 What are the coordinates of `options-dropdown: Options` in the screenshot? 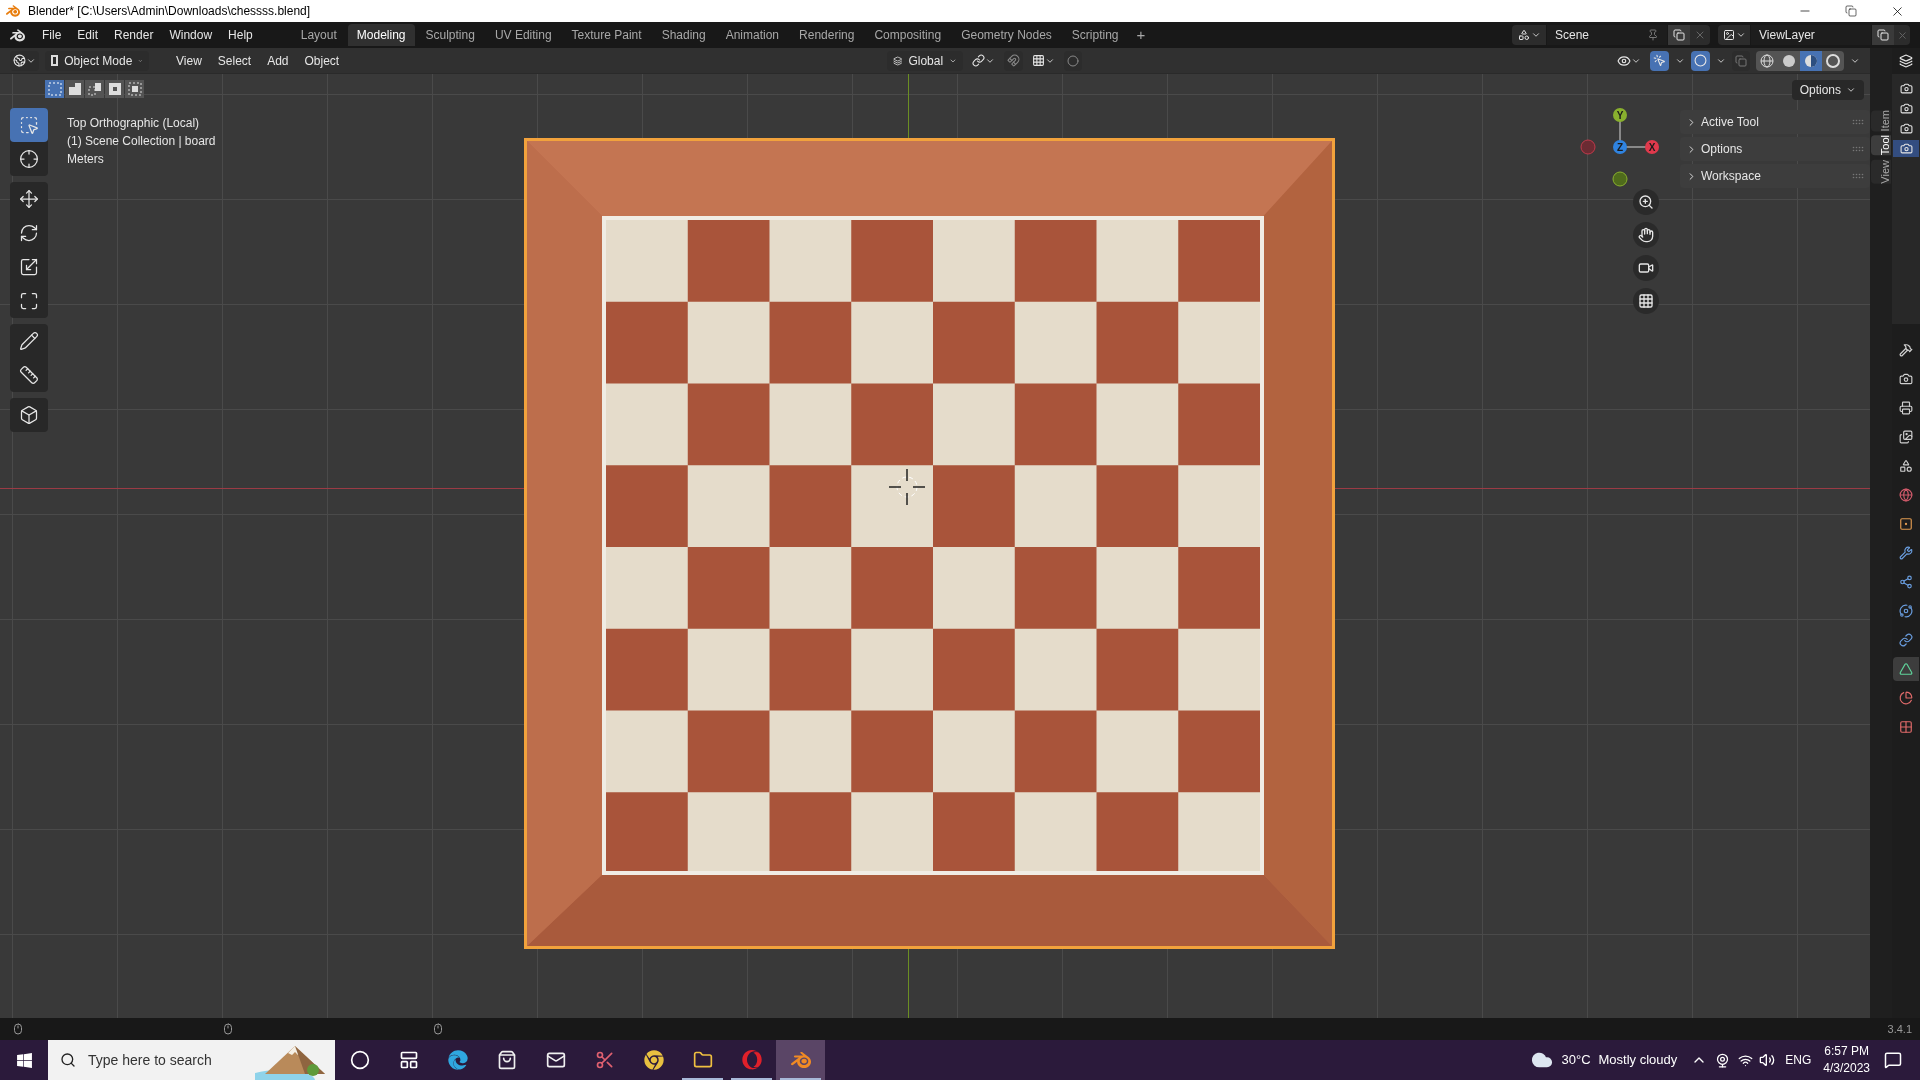 It's located at (1827, 90).